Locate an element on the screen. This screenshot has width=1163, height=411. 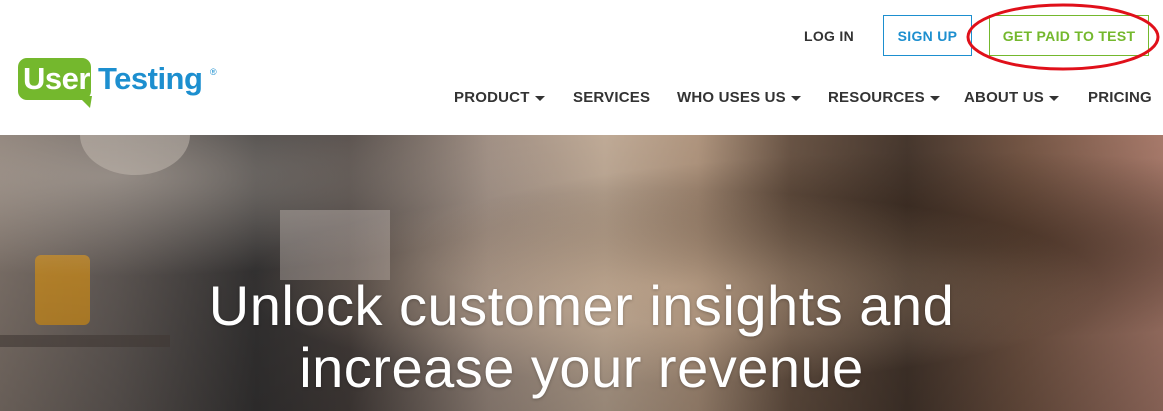
nav-services: SERVICES is located at coordinates (611, 97).